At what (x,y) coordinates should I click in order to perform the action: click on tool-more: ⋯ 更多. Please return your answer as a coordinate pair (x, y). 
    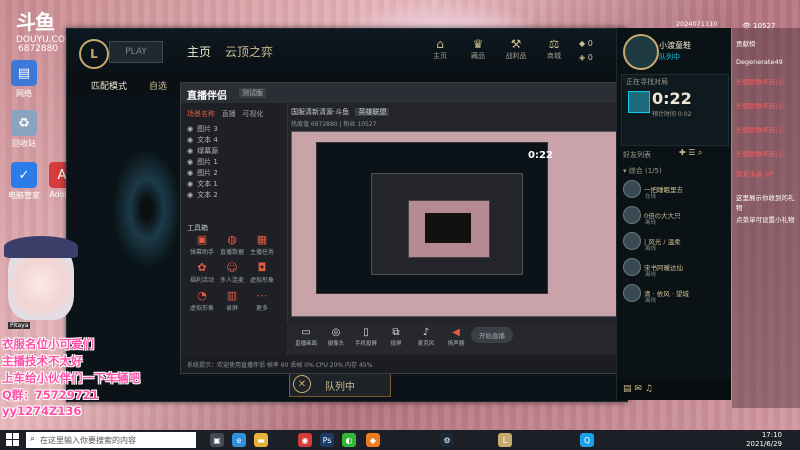
    Looking at the image, I should click on (262, 303).